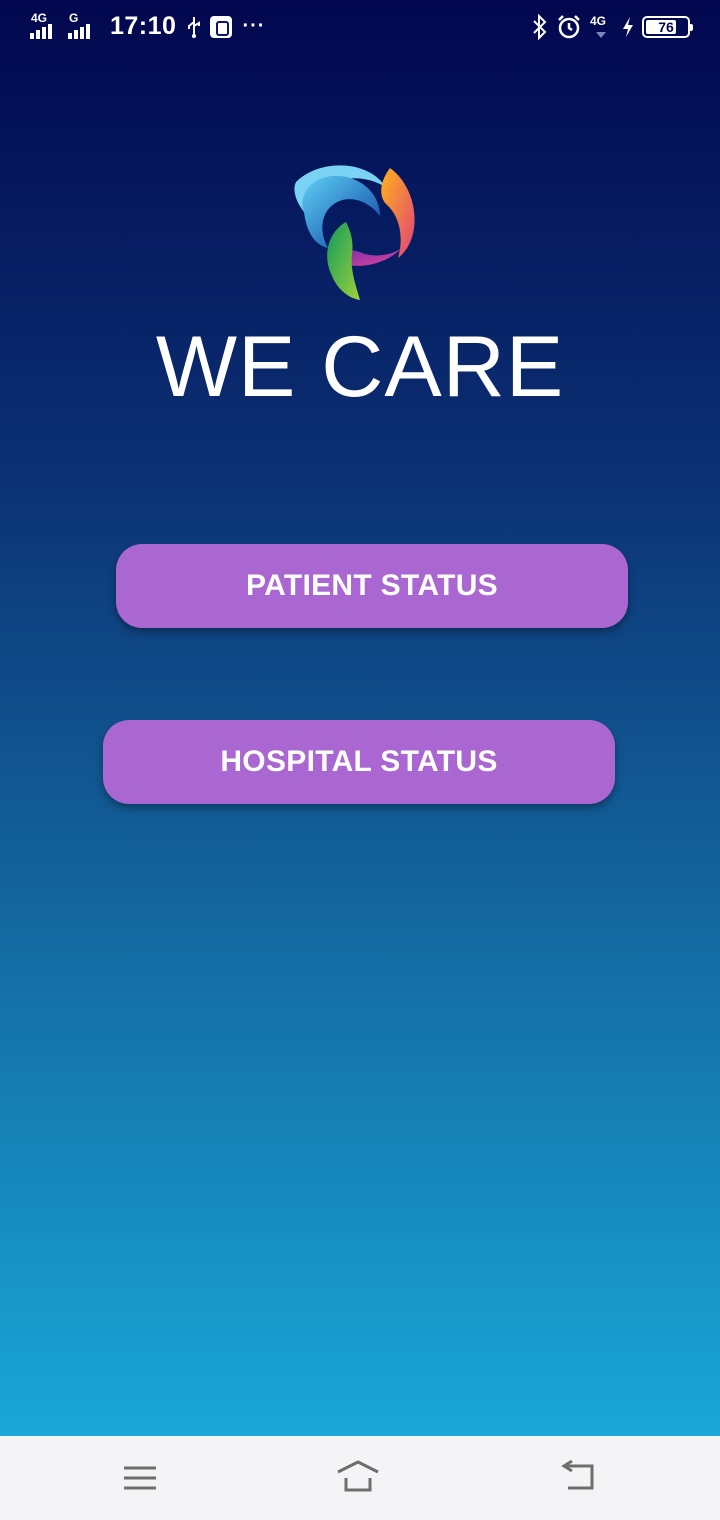 Image resolution: width=720 pixels, height=1520 pixels. I want to click on bluetooth-icon, so click(540, 27).